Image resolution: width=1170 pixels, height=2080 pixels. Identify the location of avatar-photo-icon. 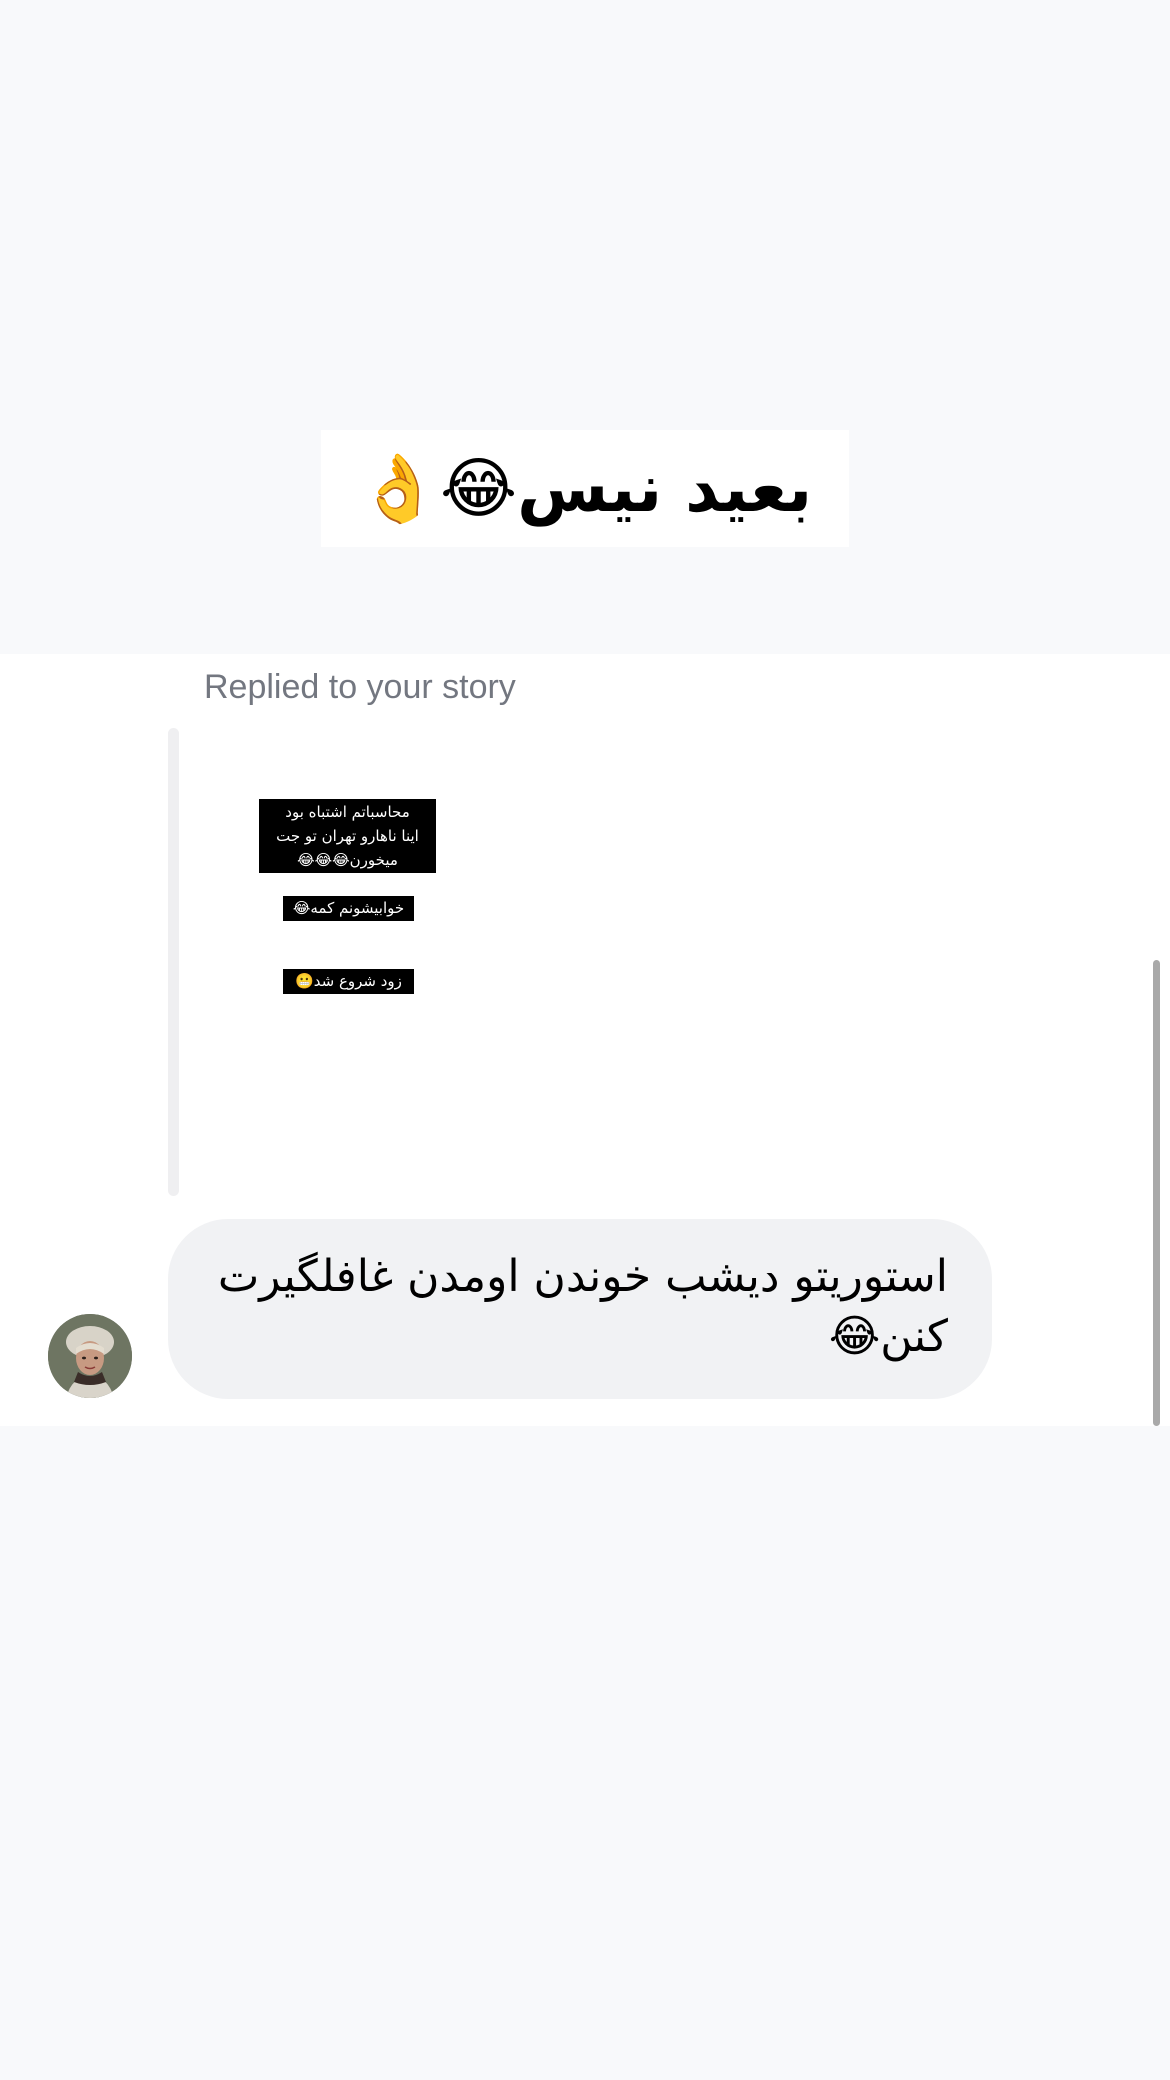
(90, 1356).